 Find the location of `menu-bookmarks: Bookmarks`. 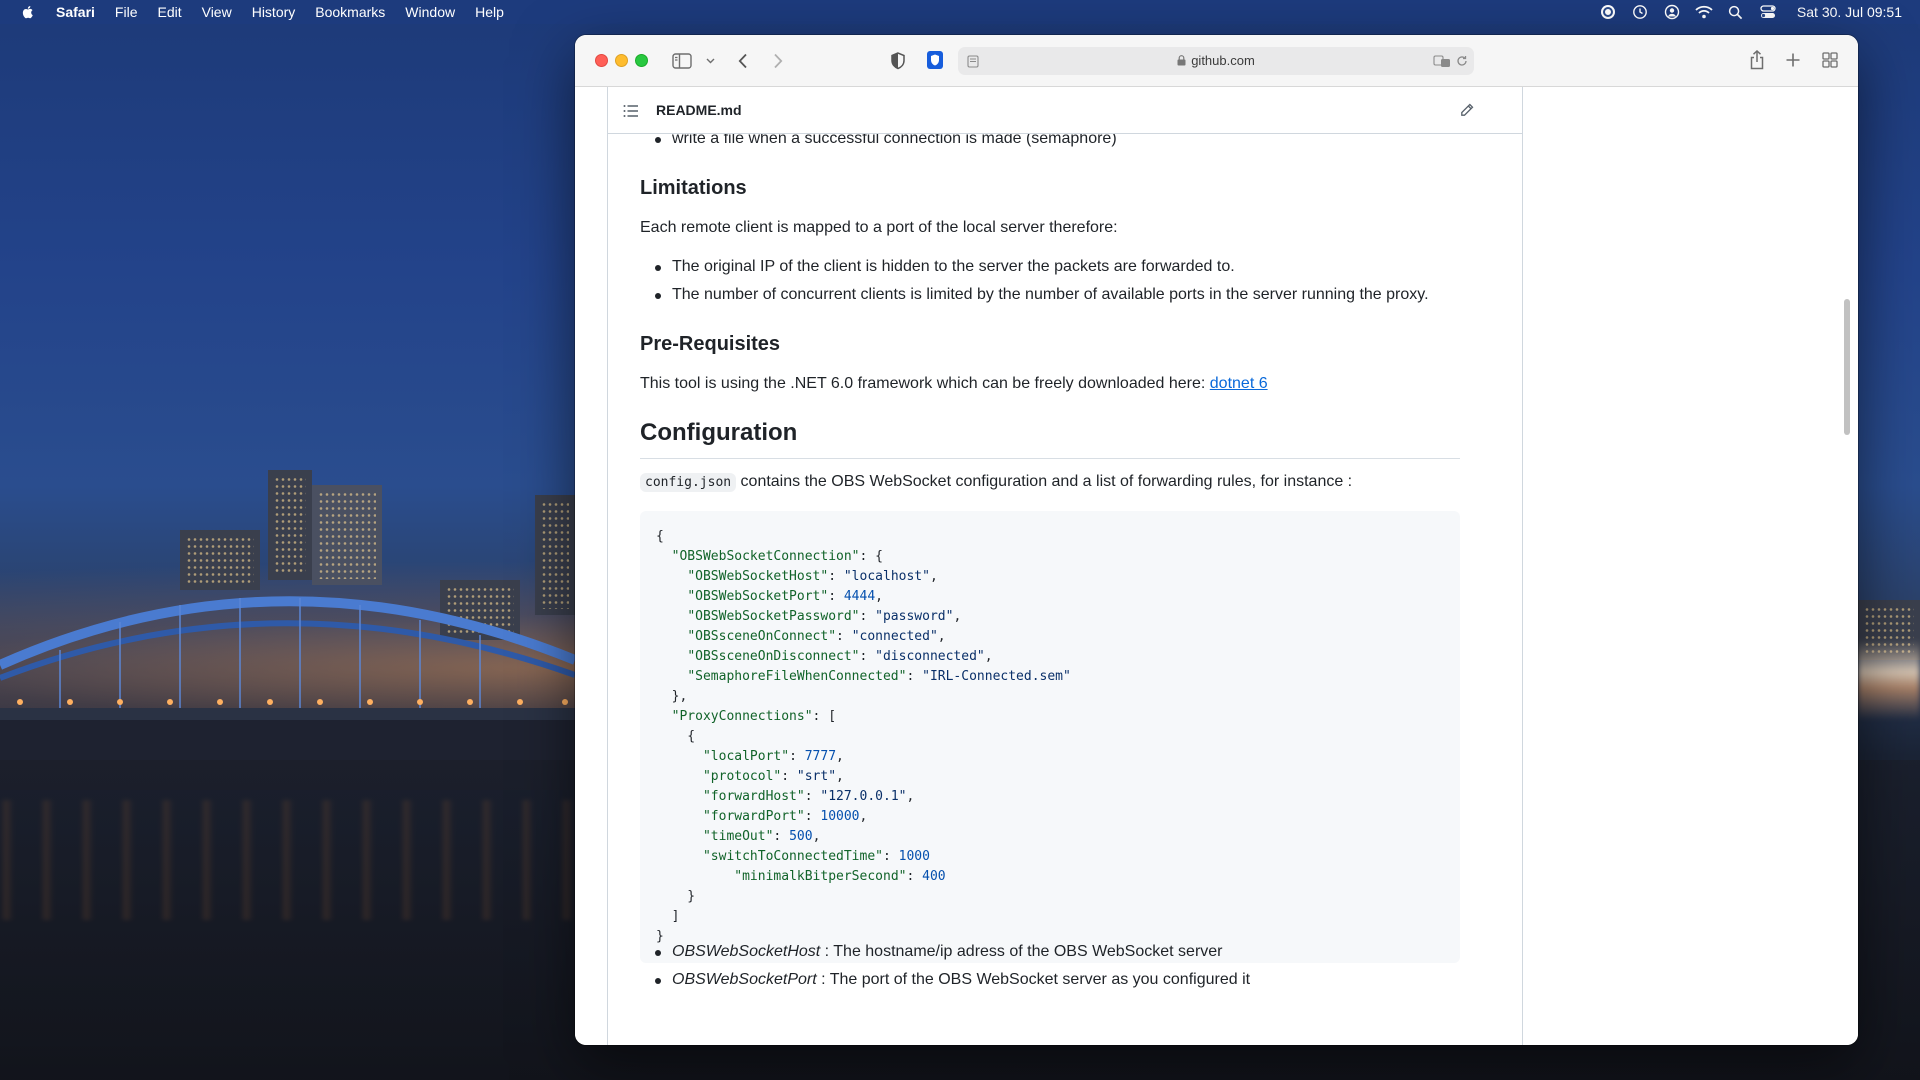

menu-bookmarks: Bookmarks is located at coordinates (350, 12).